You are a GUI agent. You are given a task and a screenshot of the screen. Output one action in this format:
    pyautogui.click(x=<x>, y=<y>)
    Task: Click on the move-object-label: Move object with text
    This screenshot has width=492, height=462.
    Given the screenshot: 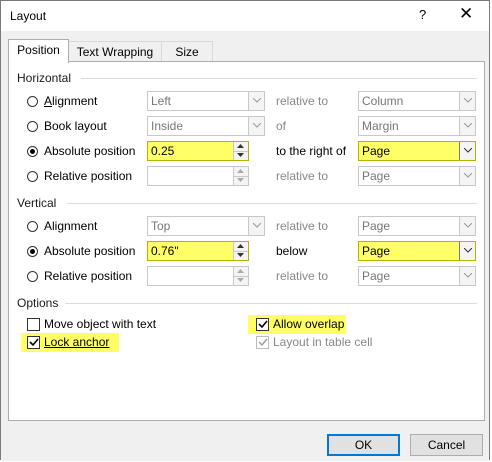 What is the action you would take?
    pyautogui.click(x=100, y=324)
    